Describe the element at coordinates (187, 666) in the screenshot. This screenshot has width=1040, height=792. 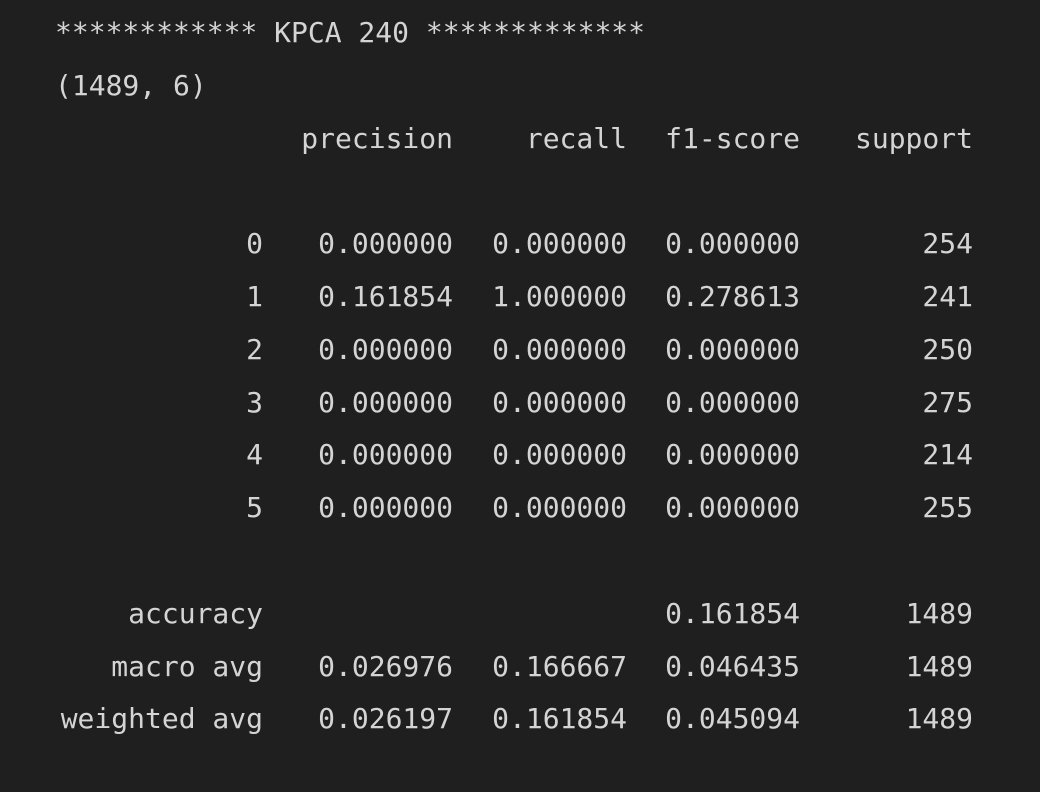
I see `row-label: macro avg` at that location.